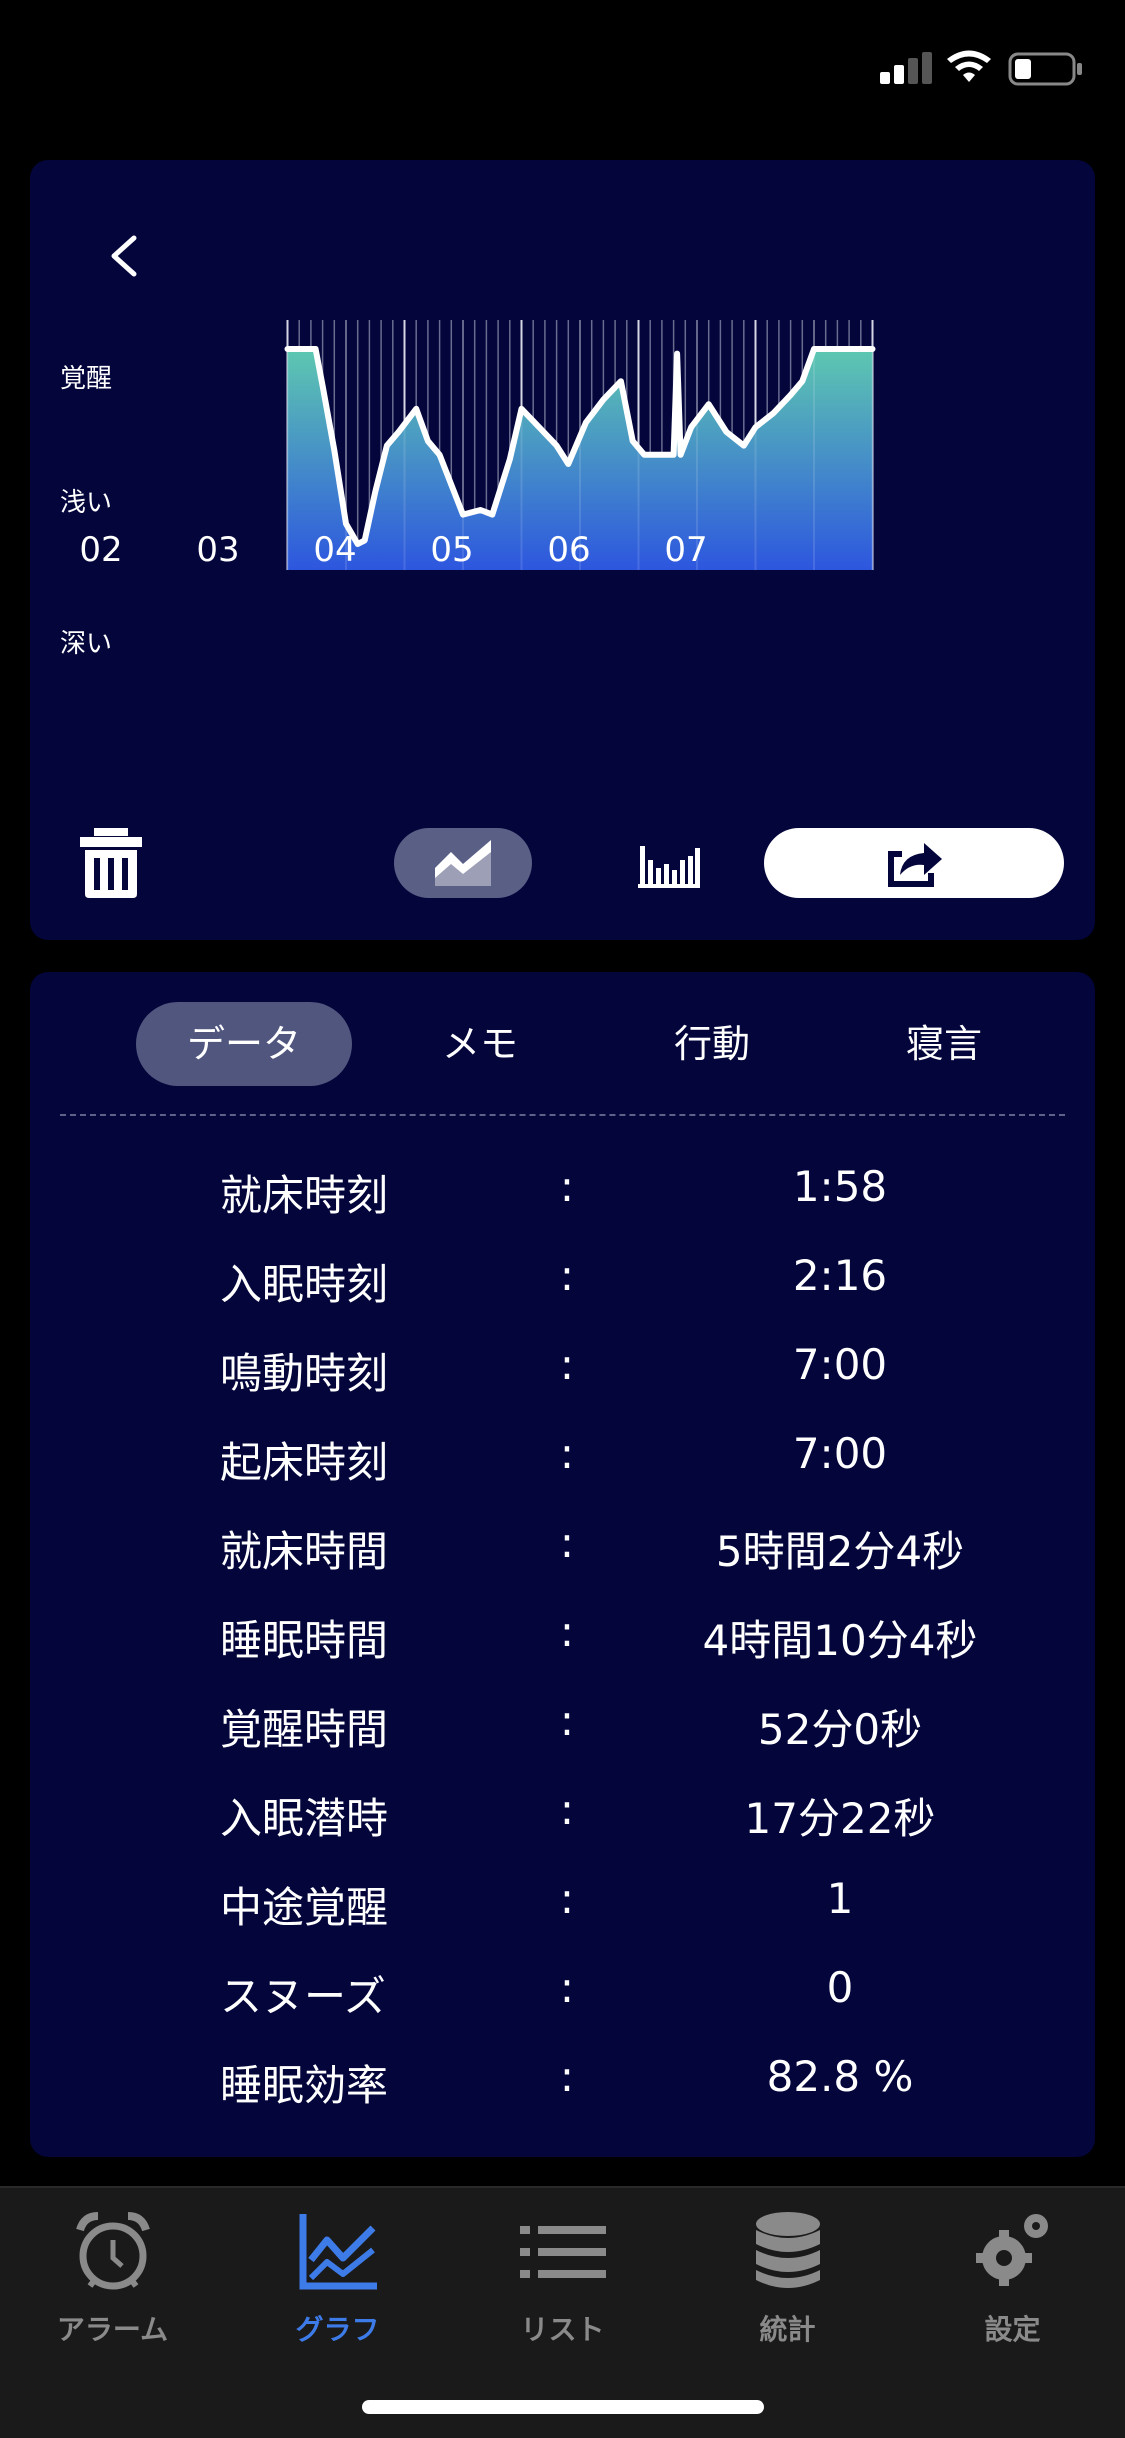 The image size is (1125, 2438). What do you see at coordinates (304, 1818) in the screenshot?
I see `stat-label: 入眠潜時` at bounding box center [304, 1818].